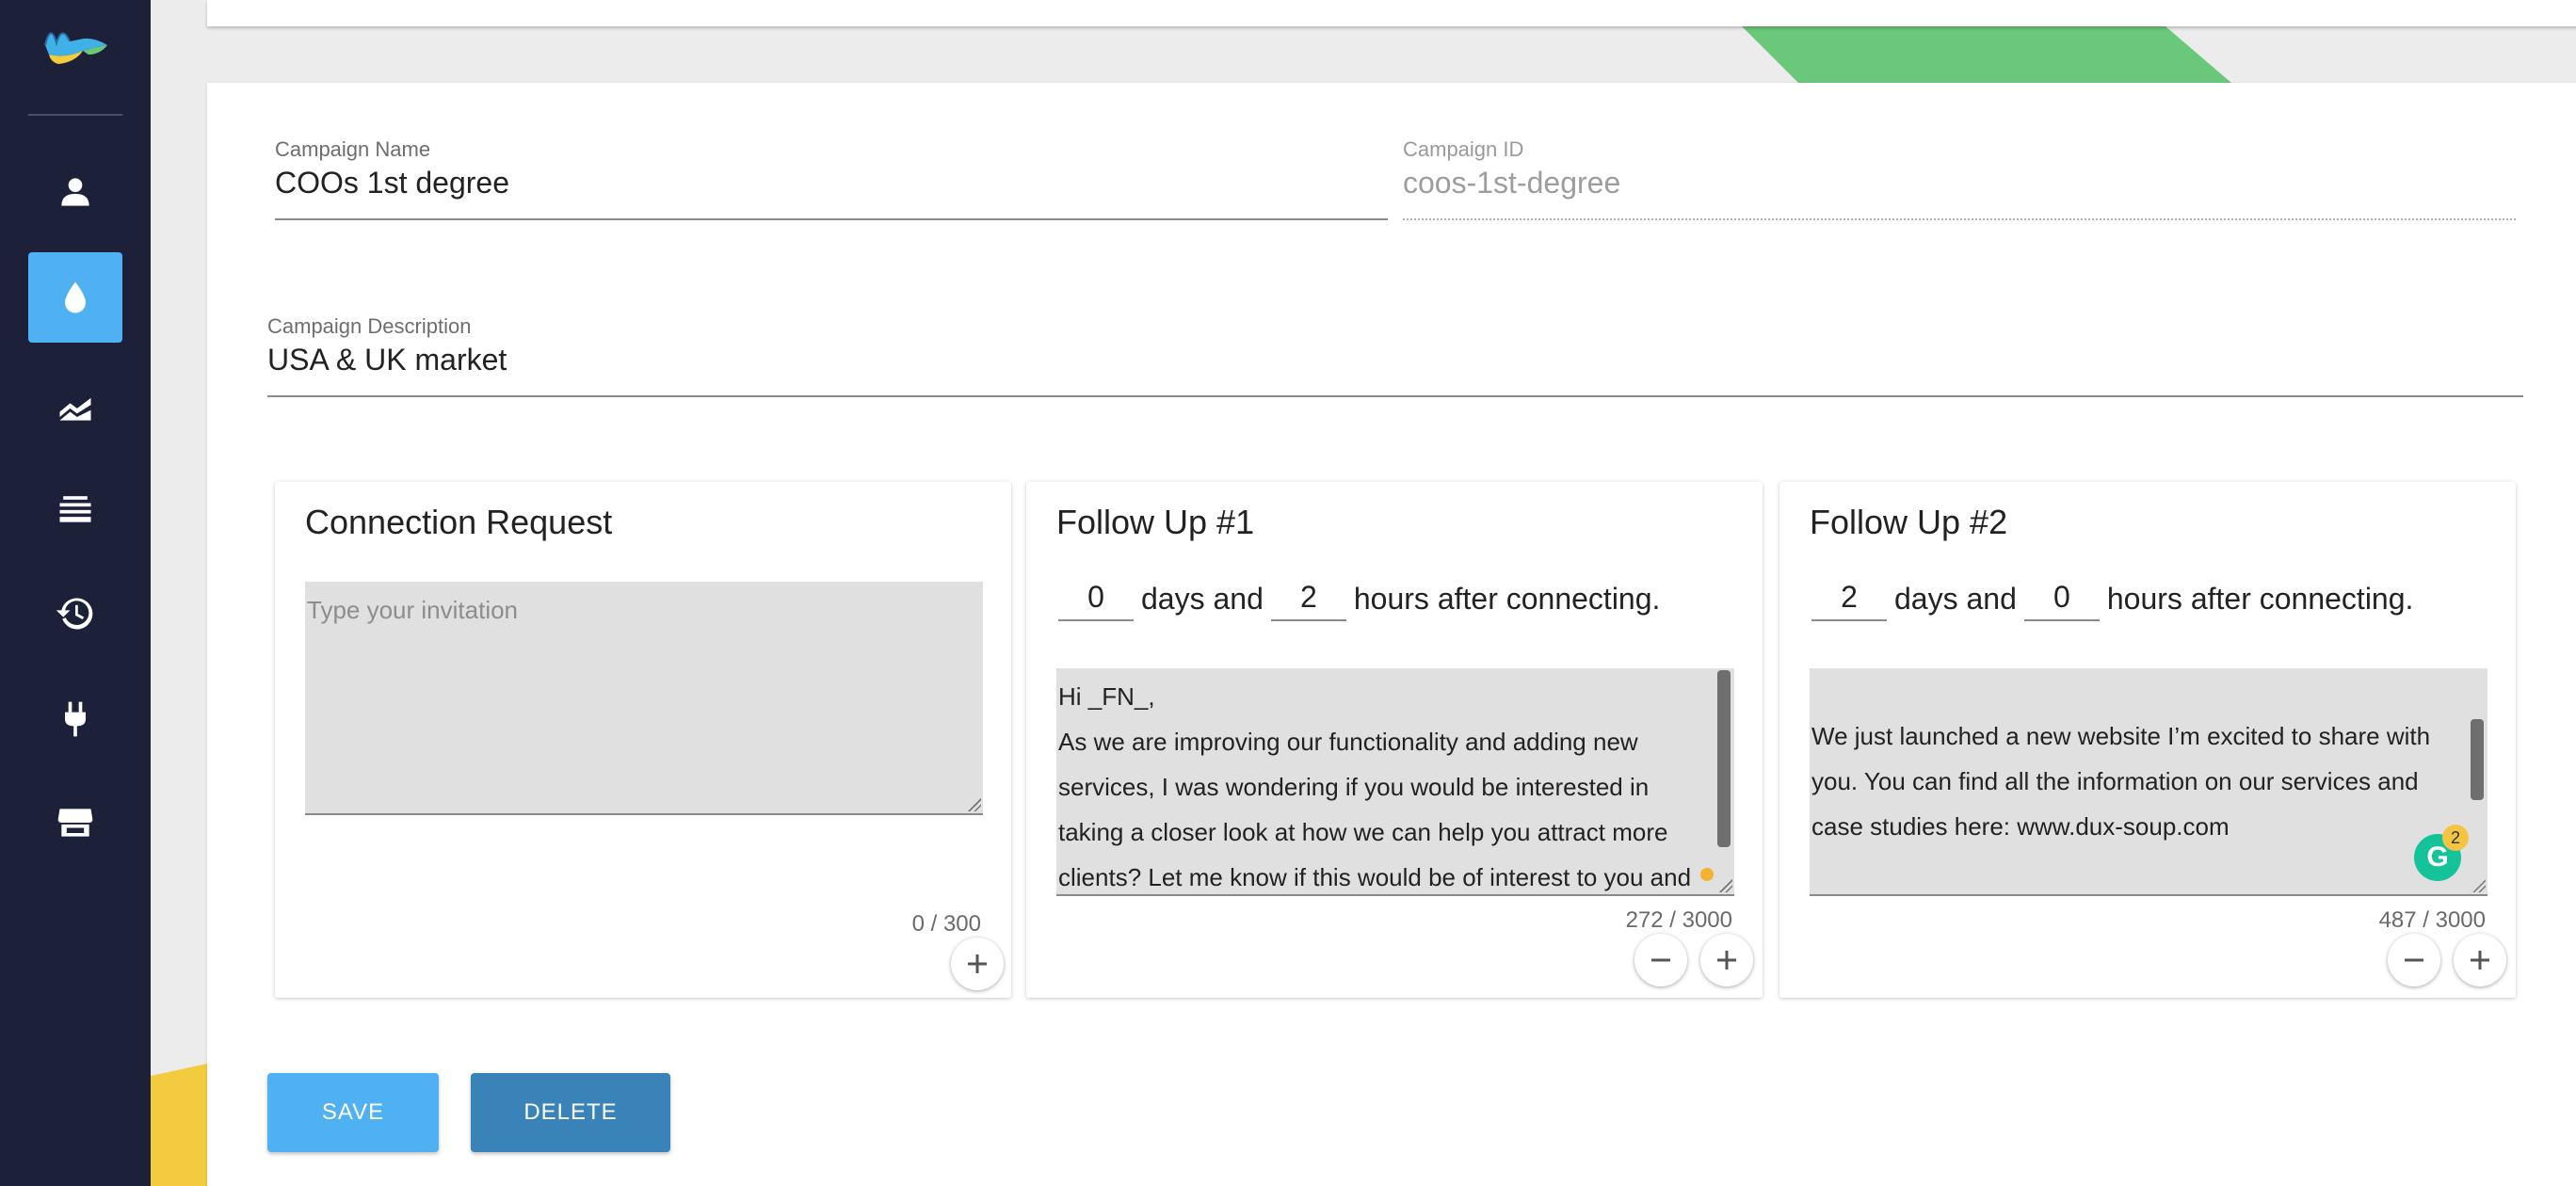 This screenshot has width=2576, height=1186. Describe the element at coordinates (77, 45) in the screenshot. I see `dux-soup-logo` at that location.